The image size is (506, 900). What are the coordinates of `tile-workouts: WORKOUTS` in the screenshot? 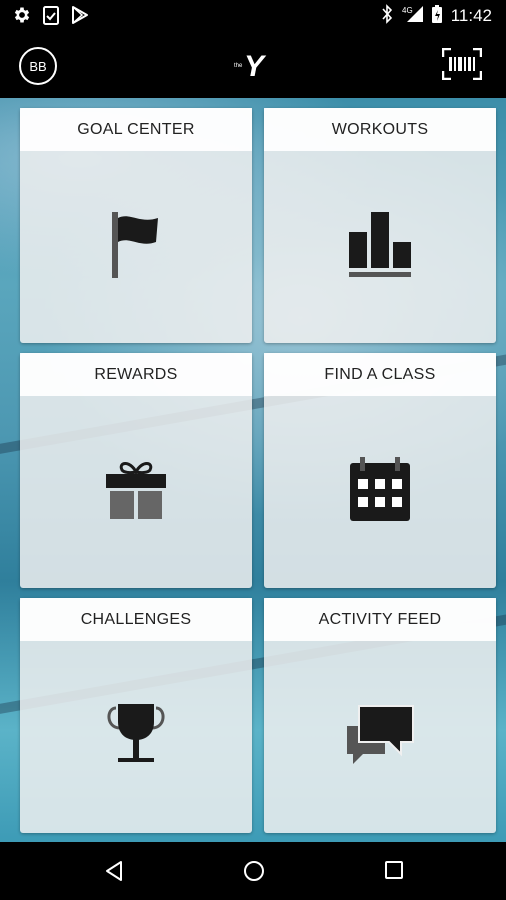 It's located at (380, 225).